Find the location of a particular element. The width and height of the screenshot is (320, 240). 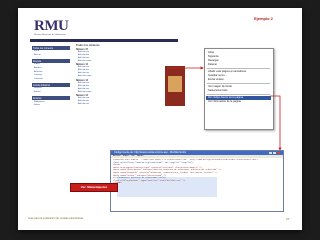

meta-tags-label-text: Ver: Metaetiquetas is located at coordinates (94, 187).